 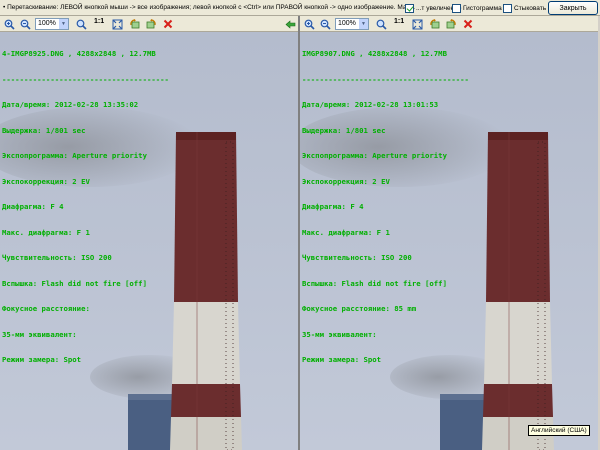 What do you see at coordinates (359, 308) in the screenshot?
I see `info-line: Фокусное расстояние: 85 mm` at bounding box center [359, 308].